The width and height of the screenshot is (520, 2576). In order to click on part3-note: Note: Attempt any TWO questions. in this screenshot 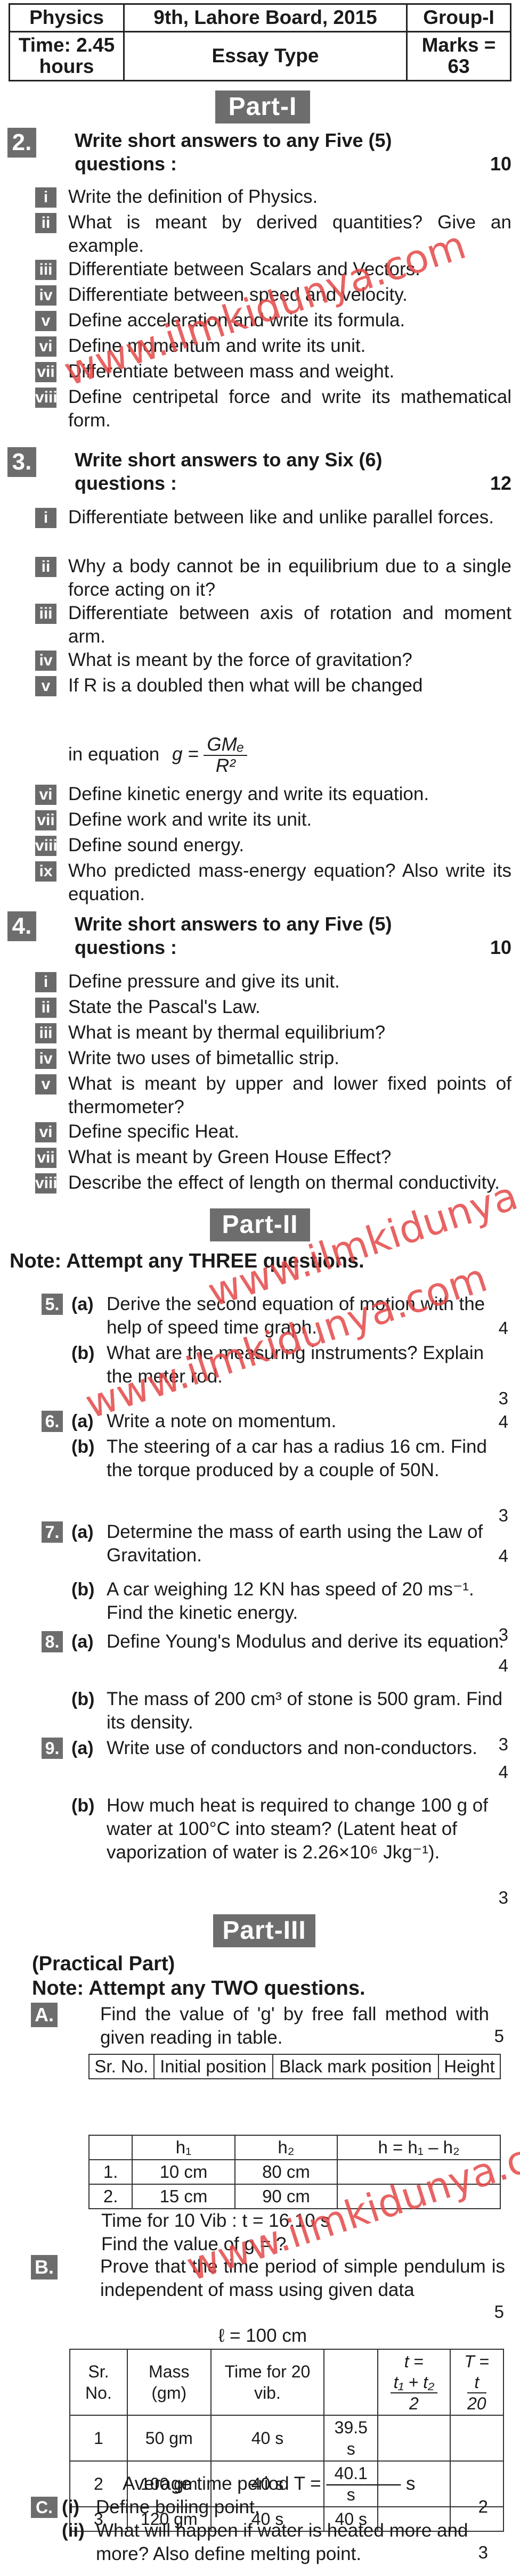, I will do `click(199, 1988)`.